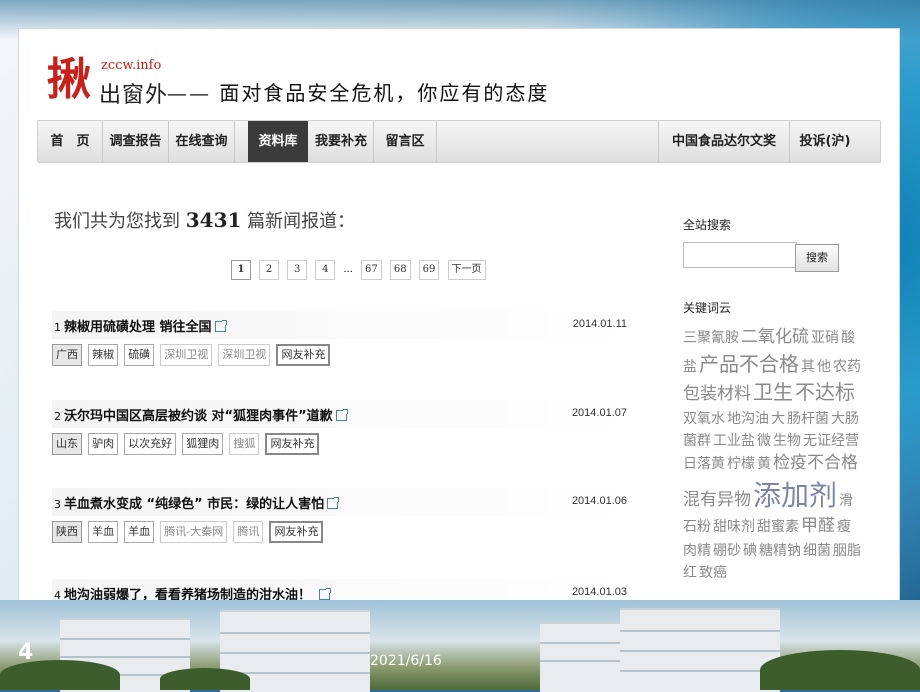  What do you see at coordinates (825, 141) in the screenshot?
I see `nav-item-complaint: 投诉(沪)` at bounding box center [825, 141].